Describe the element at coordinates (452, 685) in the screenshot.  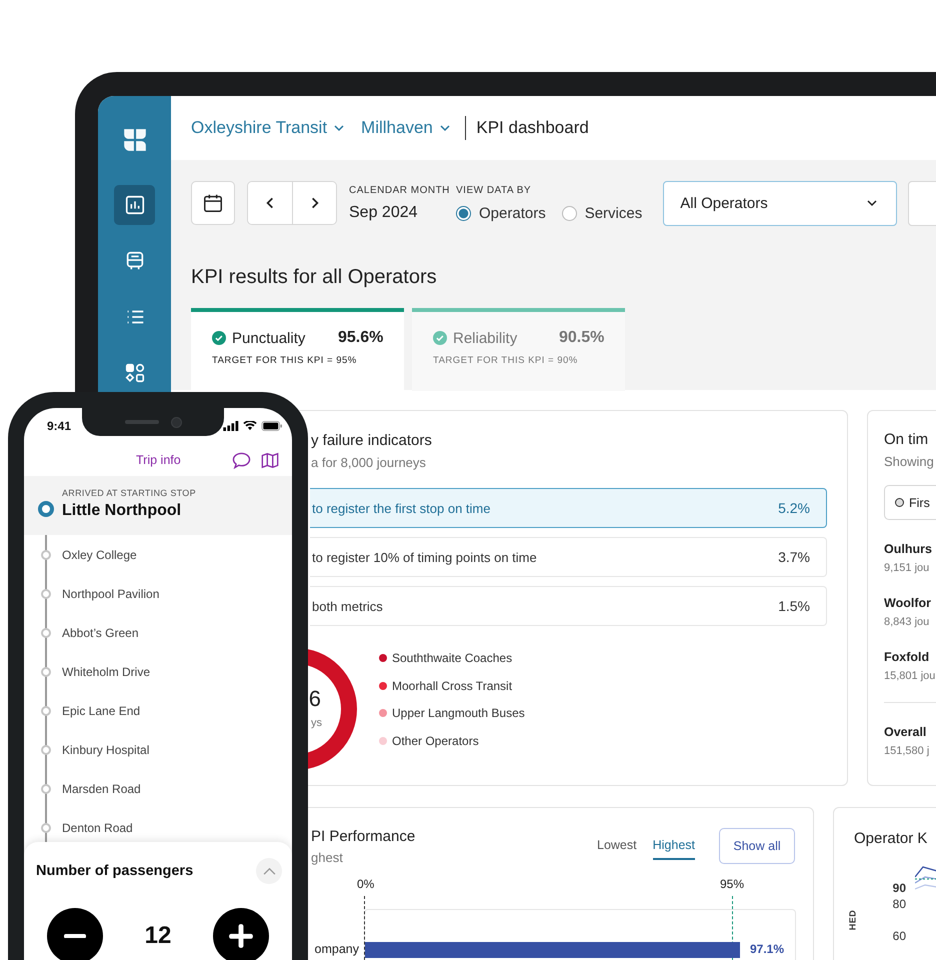
I see `legend-label: Moorhall Cross Transit` at that location.